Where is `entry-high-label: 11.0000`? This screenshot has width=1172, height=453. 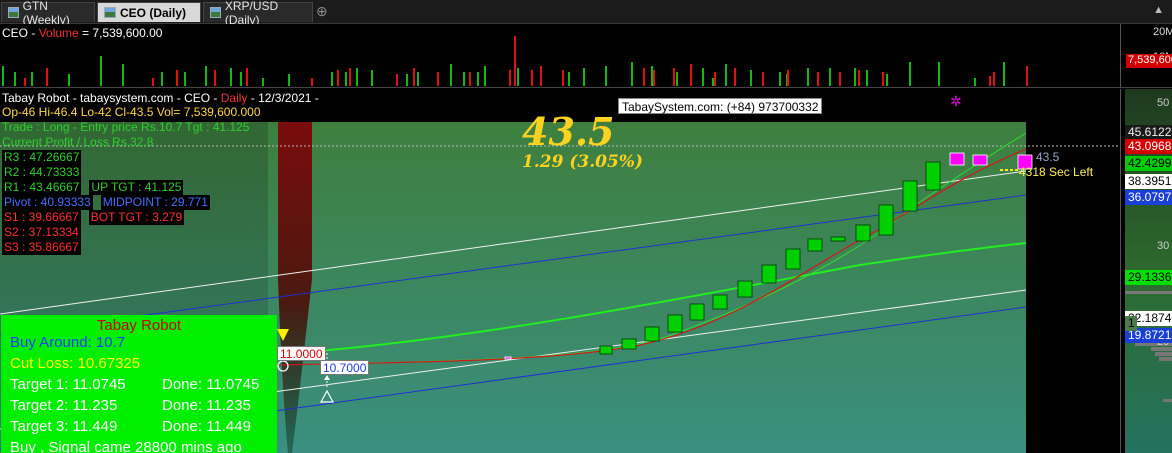 entry-high-label: 11.0000 is located at coordinates (301, 353).